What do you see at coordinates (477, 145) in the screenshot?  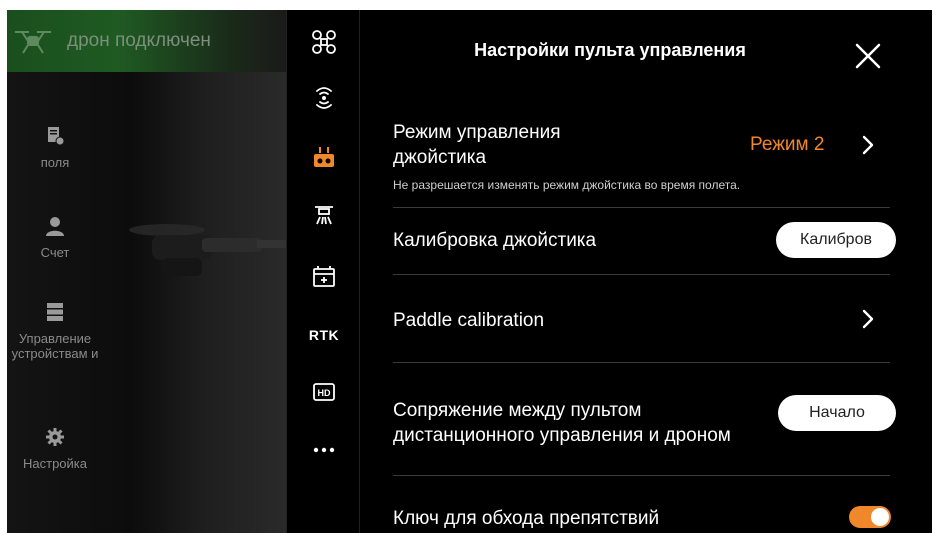 I see `joystick-mode-label: Режим управления джойстика` at bounding box center [477, 145].